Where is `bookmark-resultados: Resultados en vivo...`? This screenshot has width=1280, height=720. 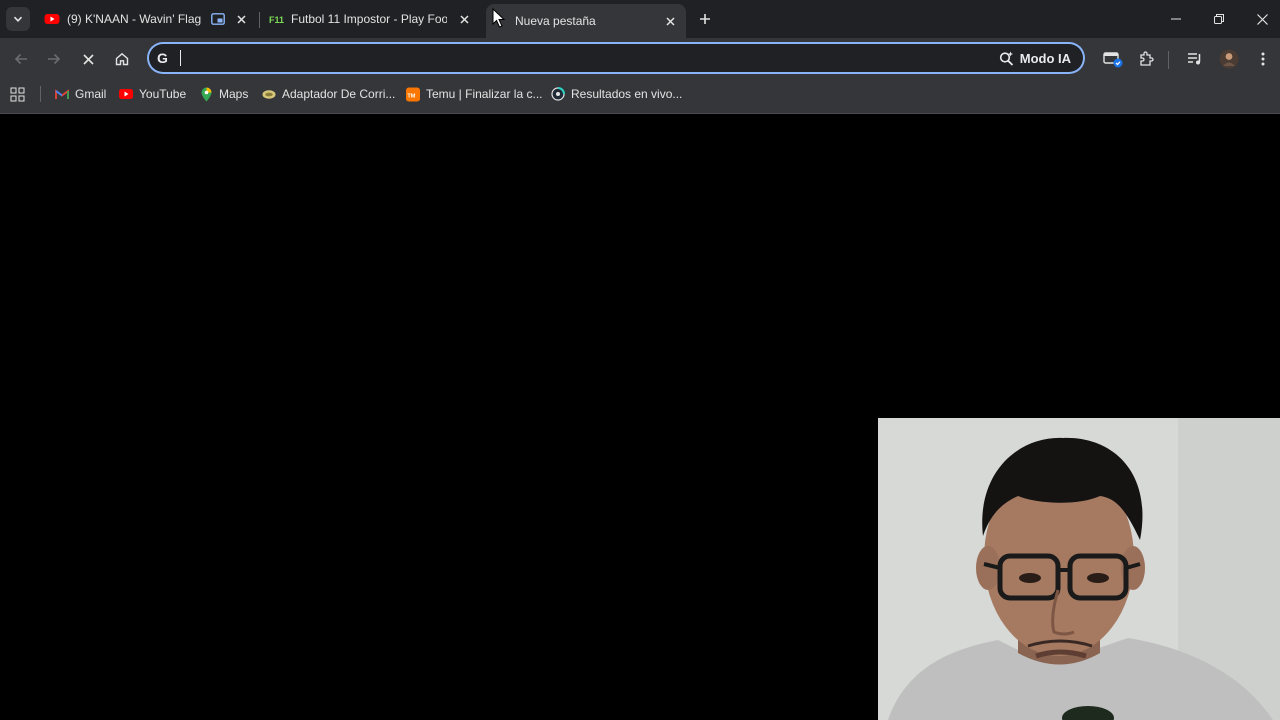
bookmark-resultados: Resultados en vivo... is located at coordinates (616, 94).